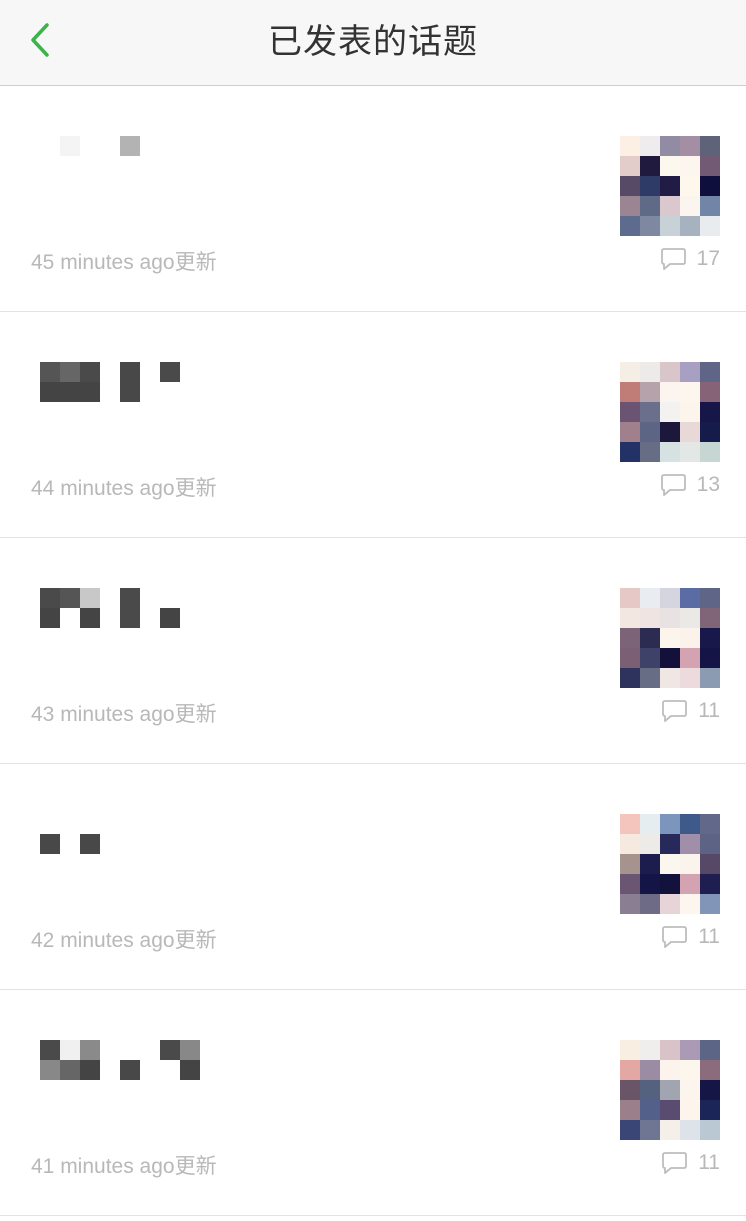  Describe the element at coordinates (124, 1166) in the screenshot. I see `topic-updated-time: 41 minutes ago更新` at that location.